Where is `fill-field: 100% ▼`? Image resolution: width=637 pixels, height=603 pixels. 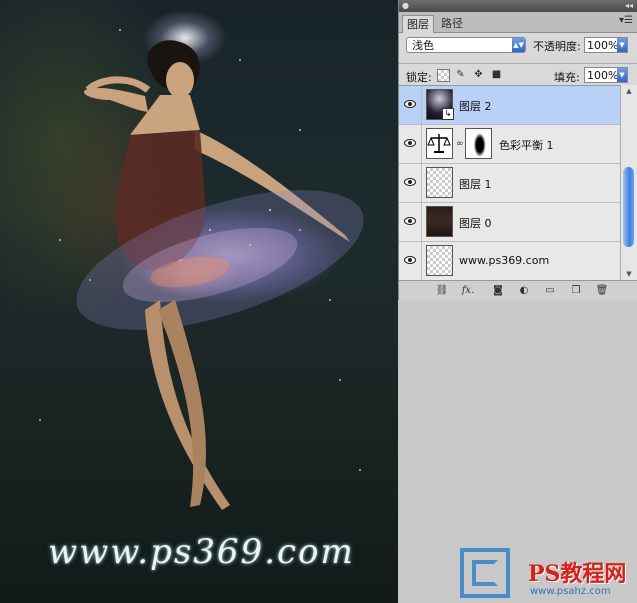 fill-field: 100% ▼ is located at coordinates (606, 75).